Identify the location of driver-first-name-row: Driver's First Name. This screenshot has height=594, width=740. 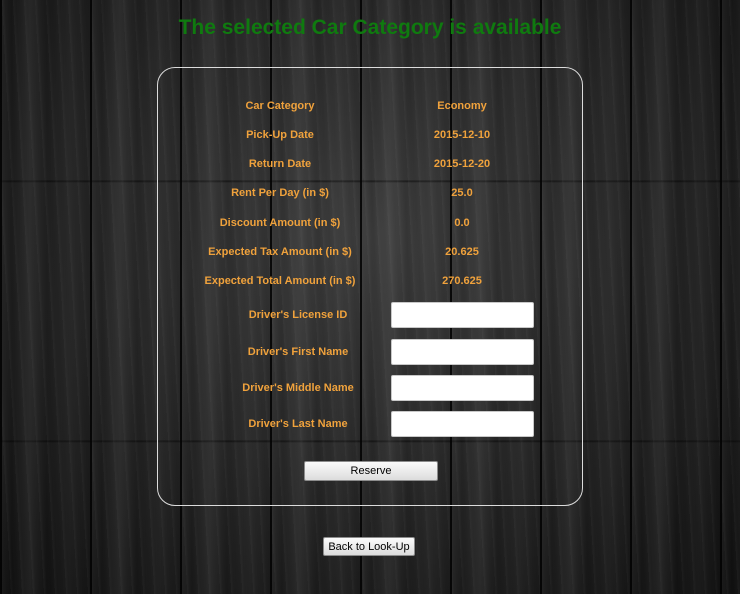
(371, 352).